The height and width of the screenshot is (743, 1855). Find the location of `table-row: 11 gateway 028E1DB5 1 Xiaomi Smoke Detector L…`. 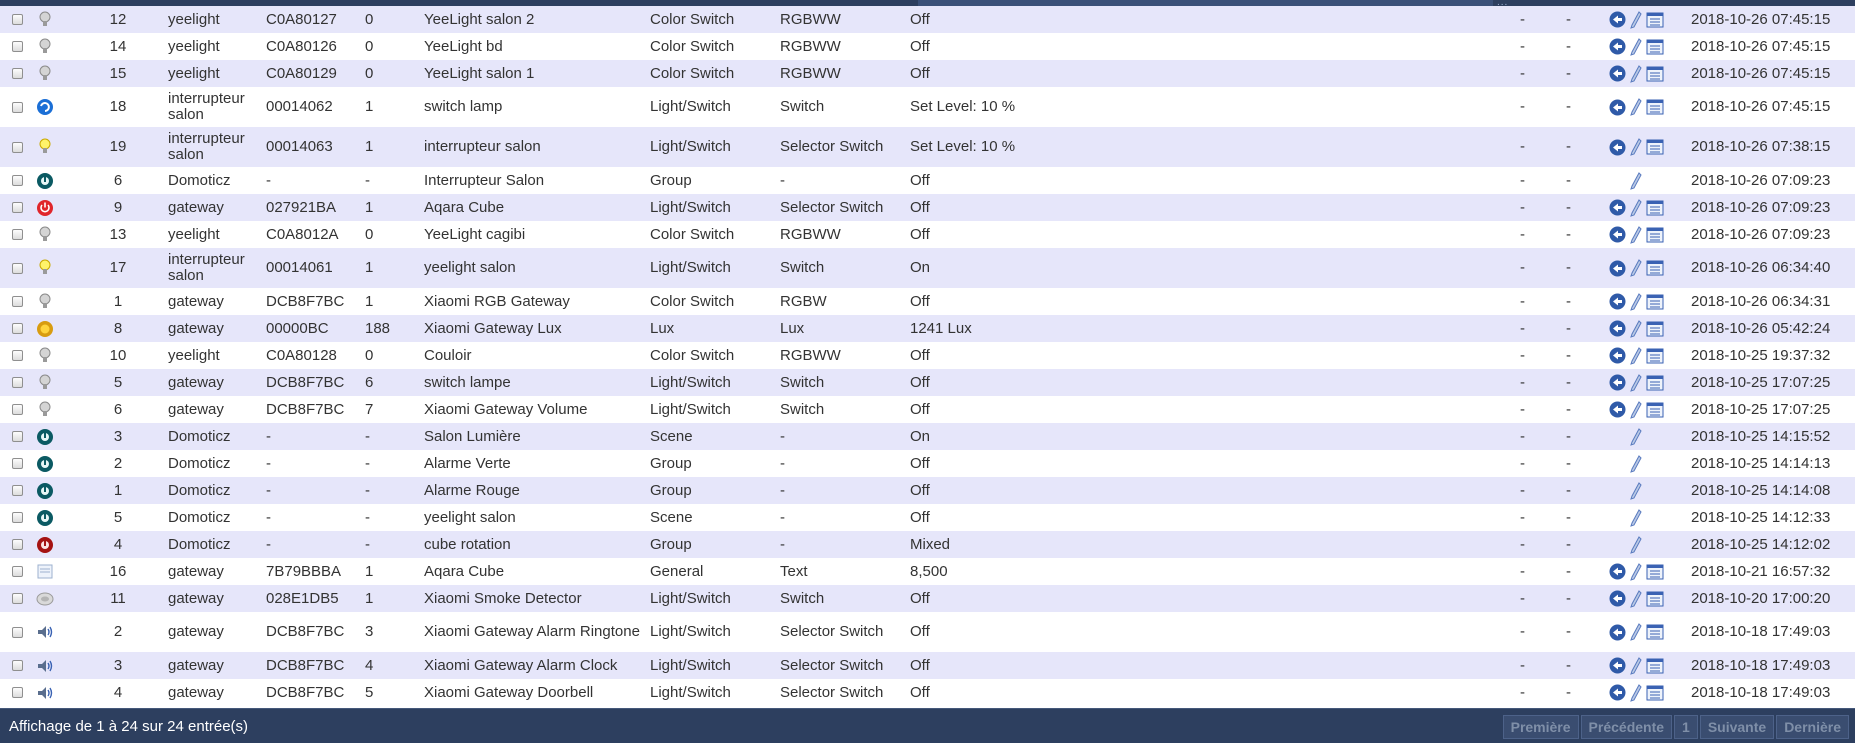

table-row: 11 gateway 028E1DB5 1 Xiaomi Smoke Detector L… is located at coordinates (927, 598).